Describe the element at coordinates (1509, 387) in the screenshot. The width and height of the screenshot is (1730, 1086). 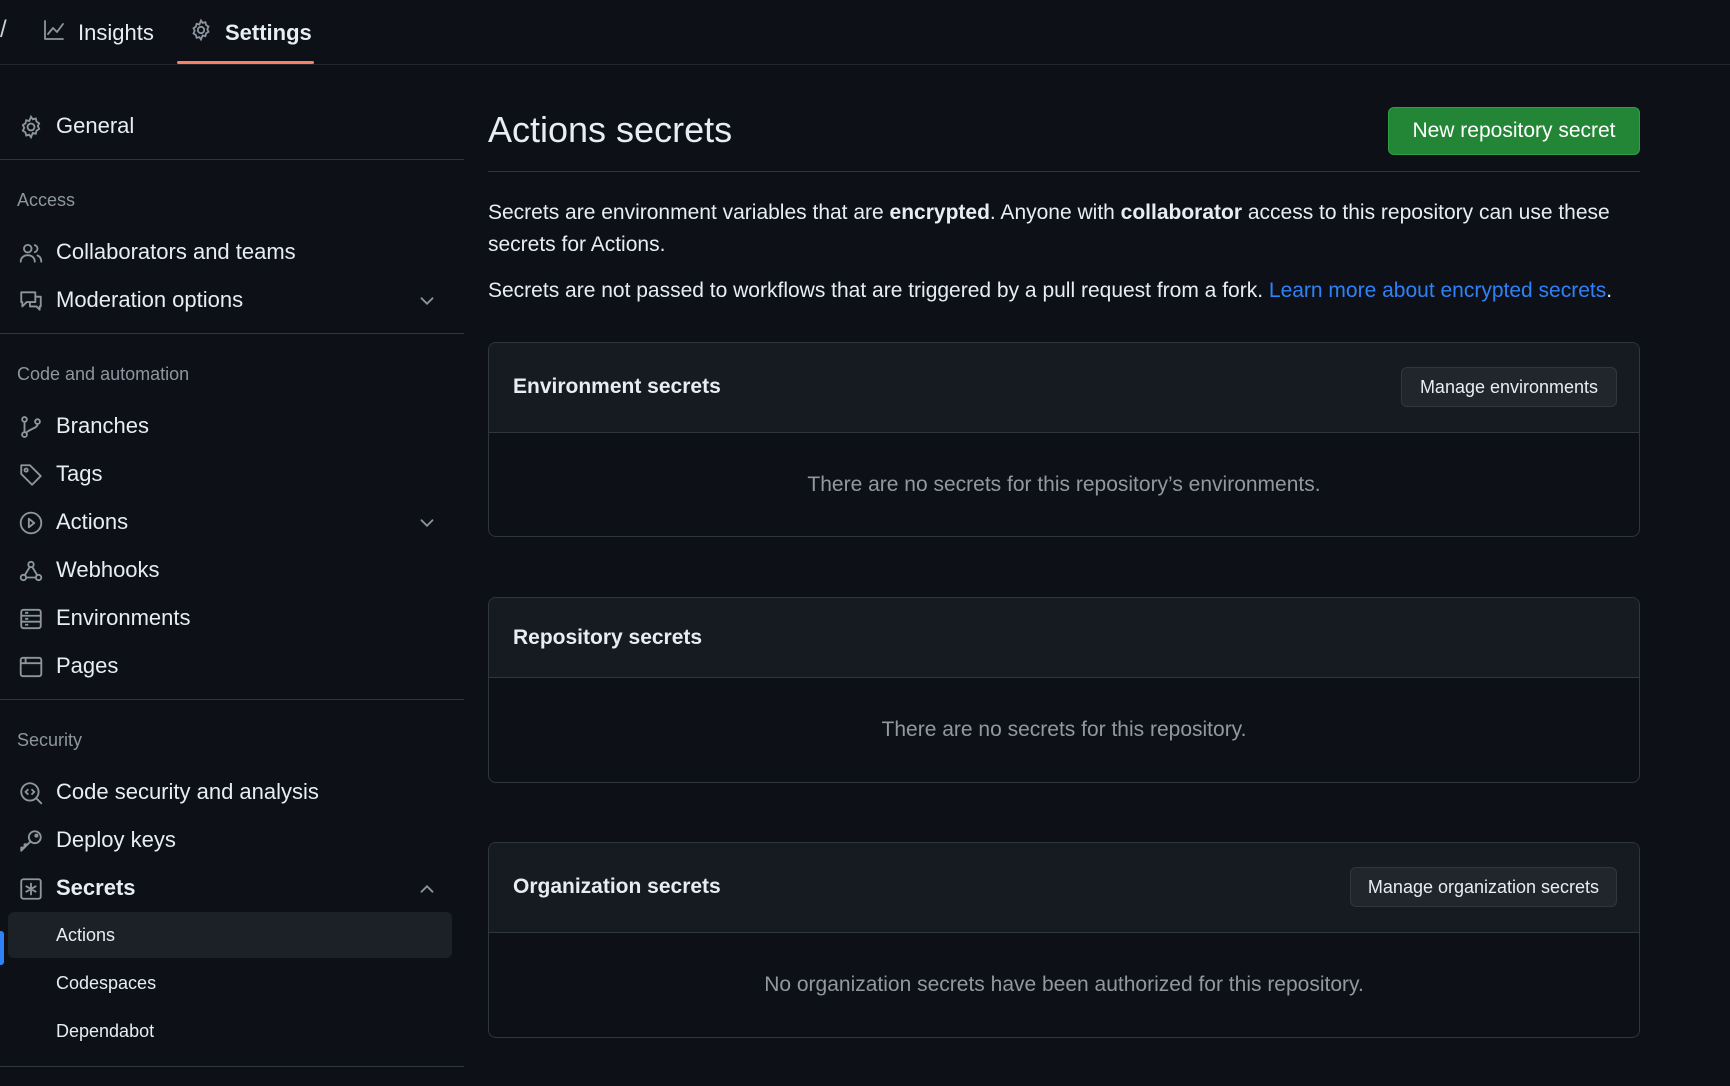
I see `manage-environments-button: Manage environments` at that location.